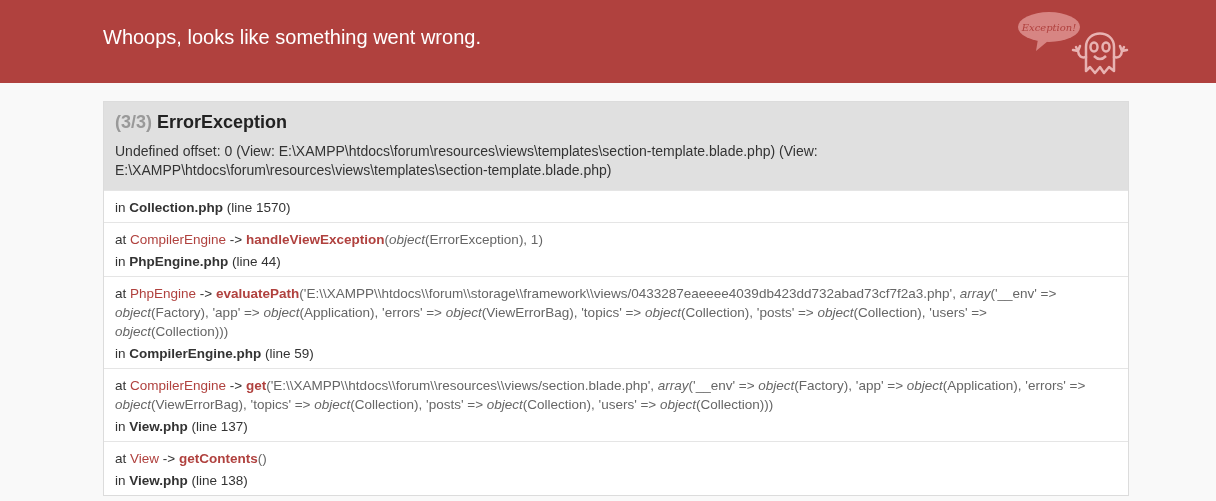 The width and height of the screenshot is (1216, 501). Describe the element at coordinates (191, 459) in the screenshot. I see `call-line: at View -> getContents()` at that location.